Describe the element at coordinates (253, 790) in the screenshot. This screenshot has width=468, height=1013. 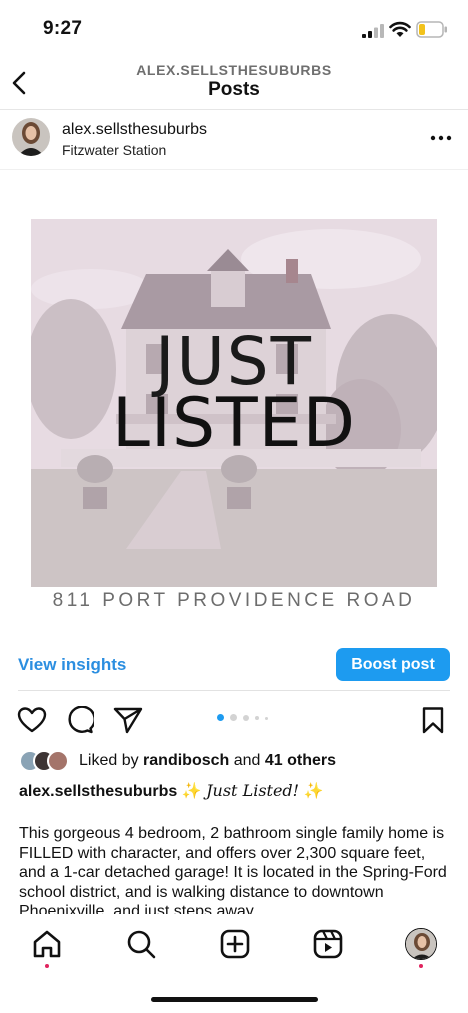
I see `caption-title: Just Listed!` at that location.